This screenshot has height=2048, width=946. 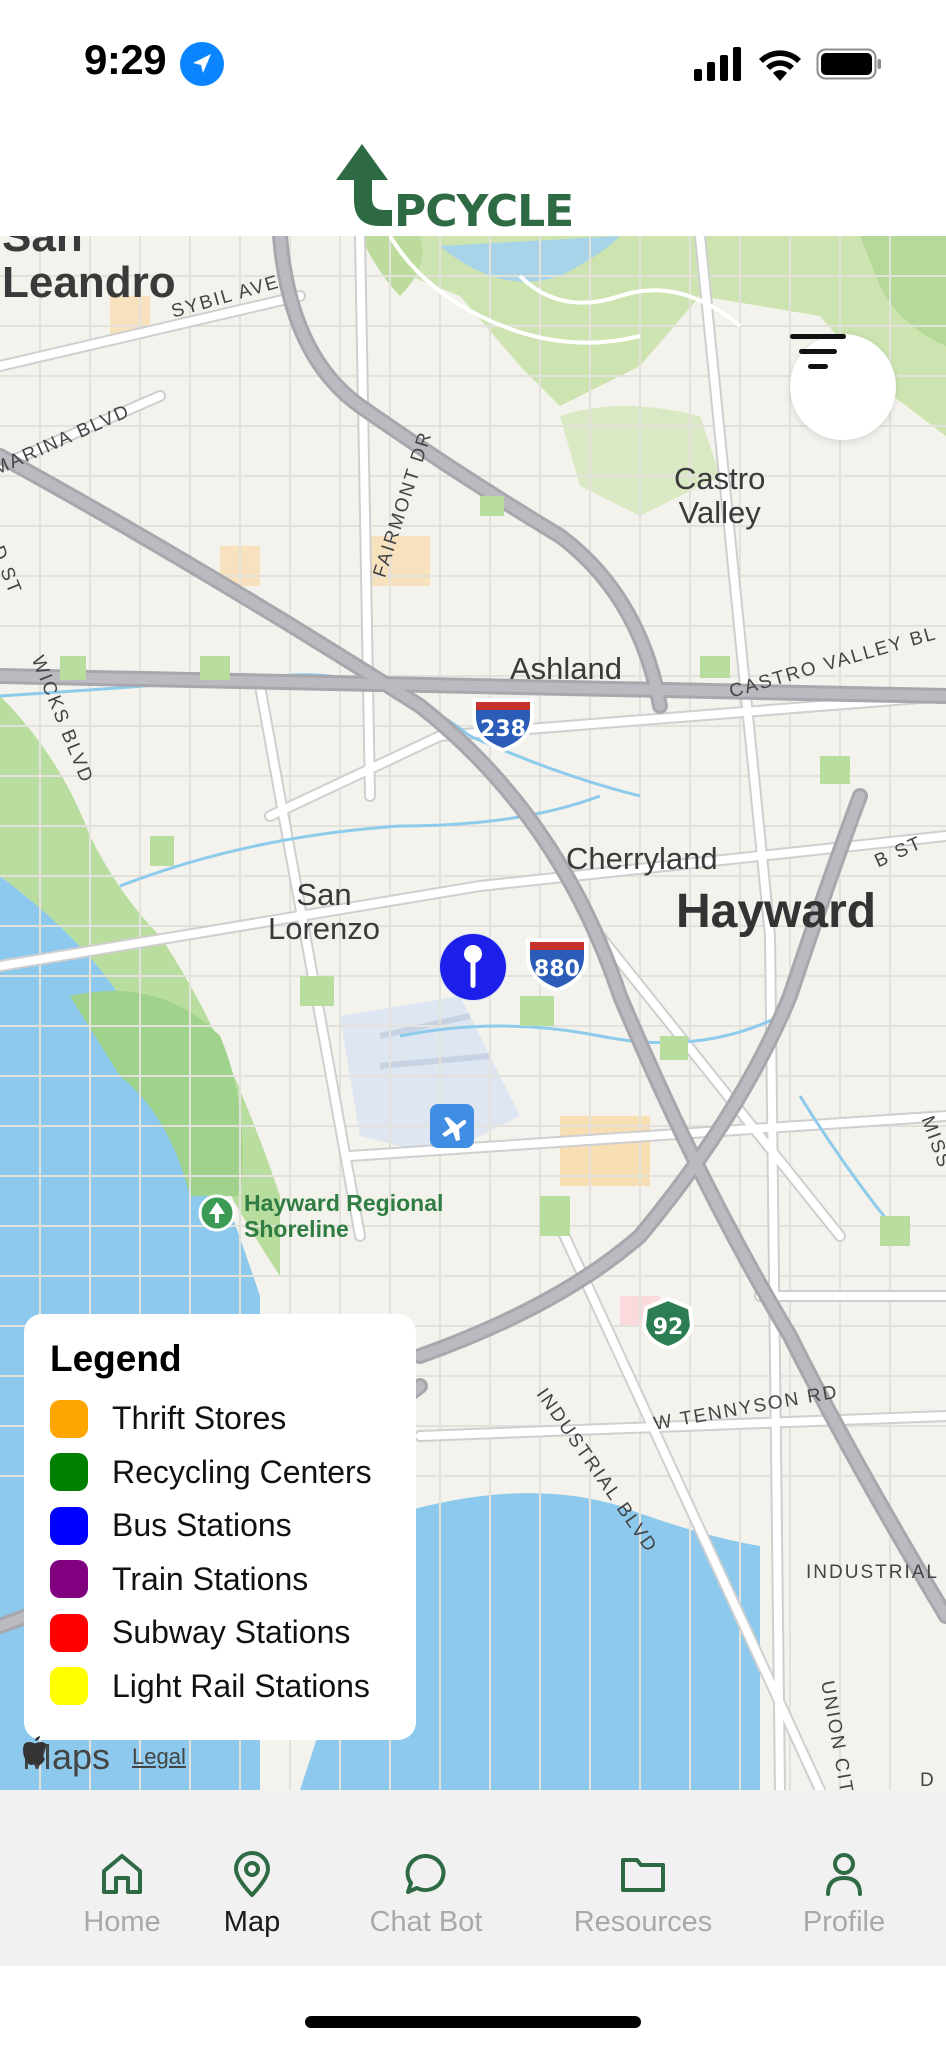 What do you see at coordinates (557, 969) in the screenshot?
I see `highway-shield-880-text: 880` at bounding box center [557, 969].